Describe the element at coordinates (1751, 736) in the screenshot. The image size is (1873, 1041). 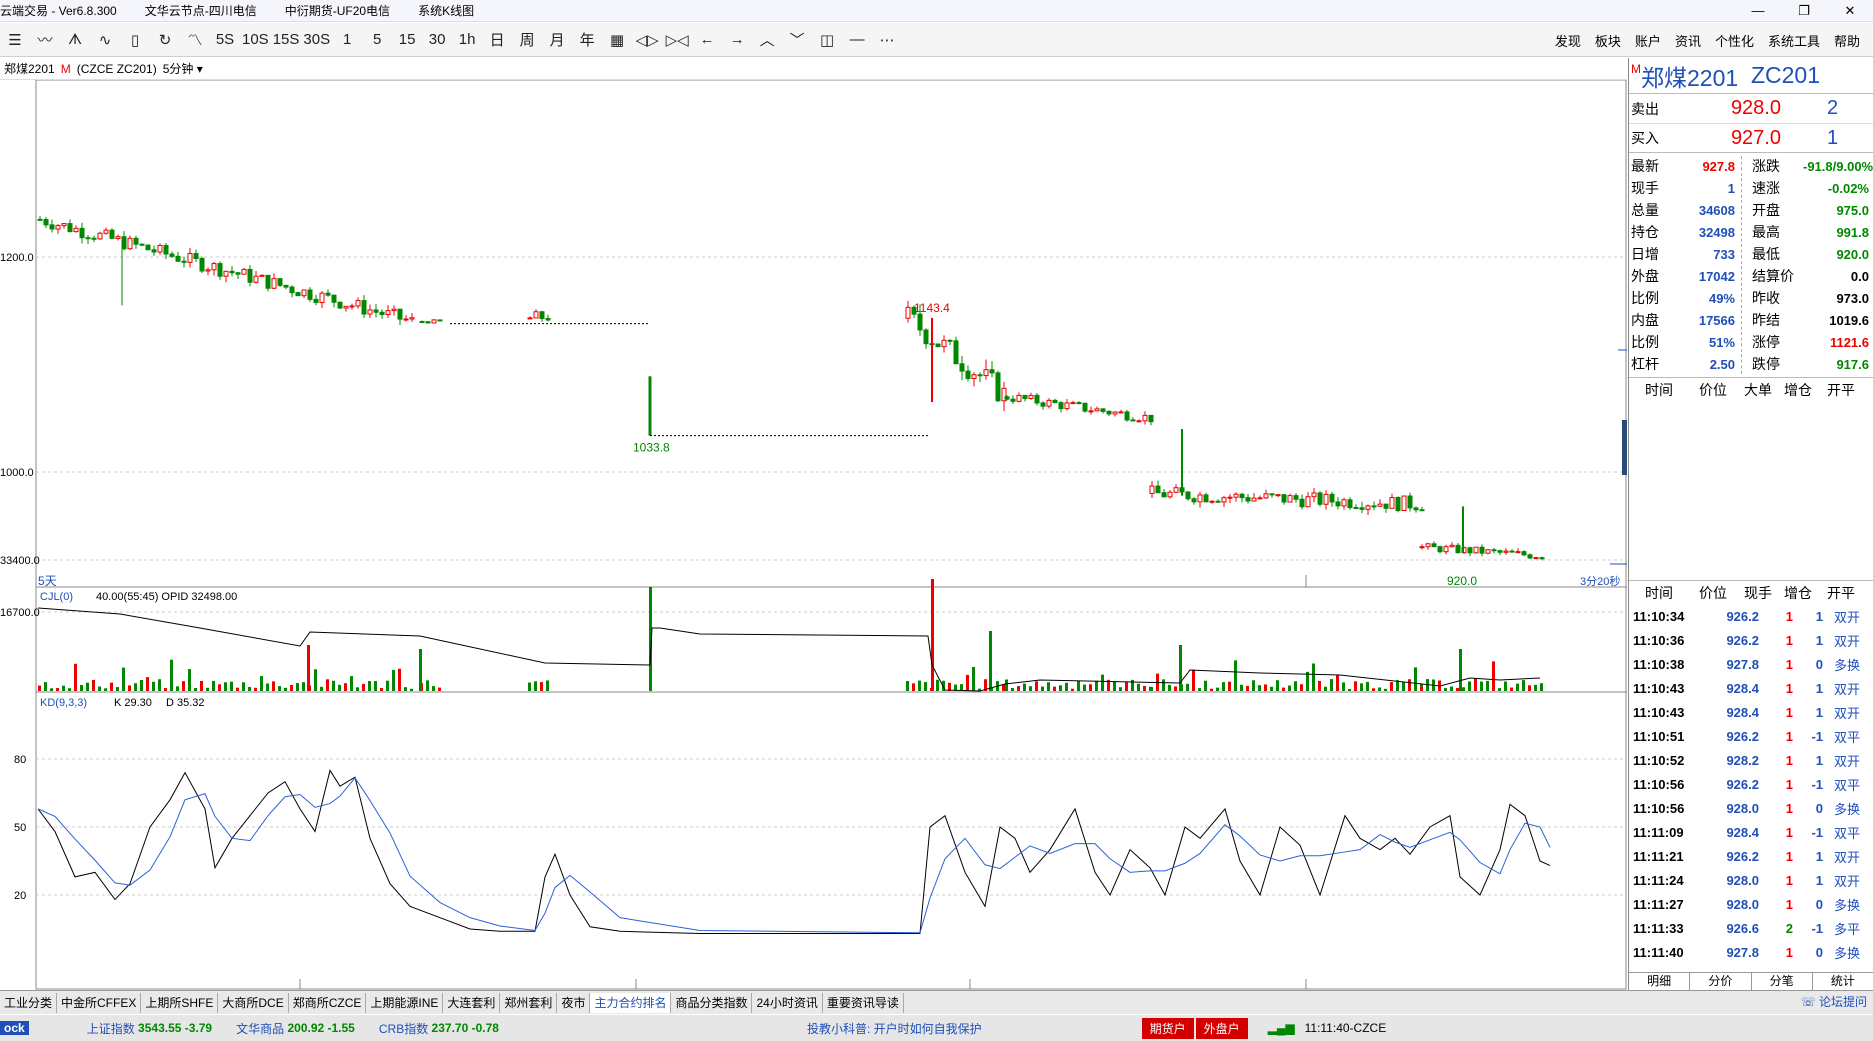
I see `tick-row: 11:10:51 926.2 1 -1 双平` at that location.